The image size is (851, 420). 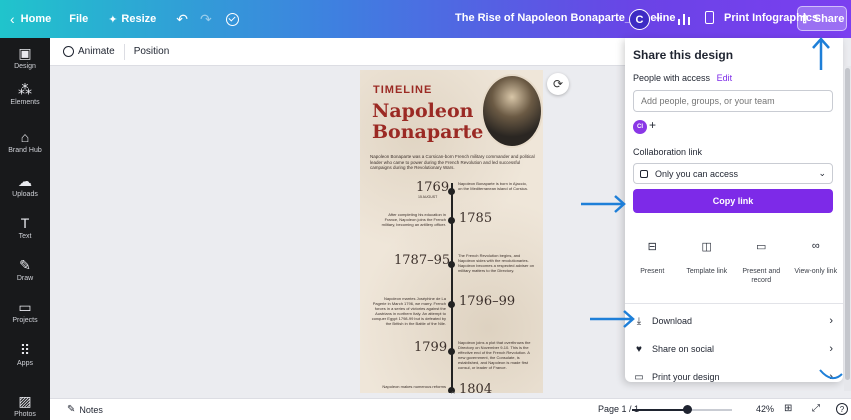 What do you see at coordinates (815, 246) in the screenshot?
I see `view-only-link-icon: ∞` at bounding box center [815, 246].